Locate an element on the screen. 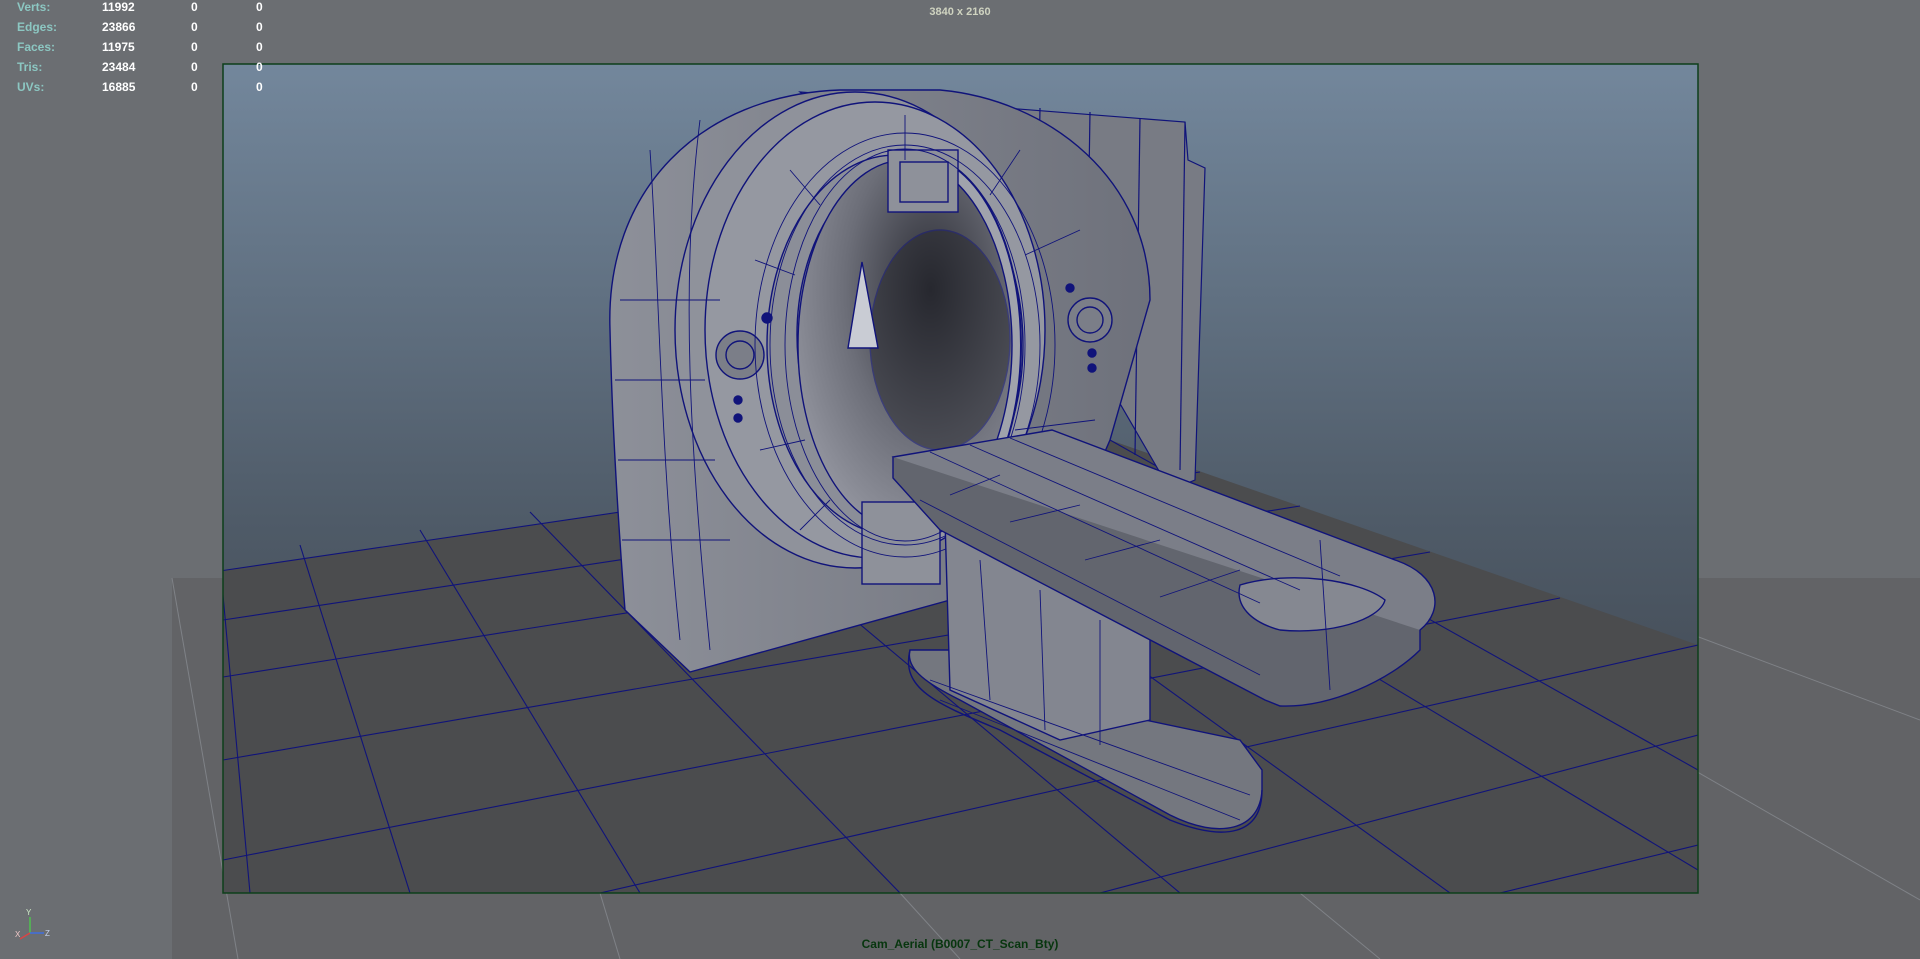 Image resolution: width=1920 pixels, height=959 pixels. resolution-gate-label: 3840 x 2160 is located at coordinates (960, 12).